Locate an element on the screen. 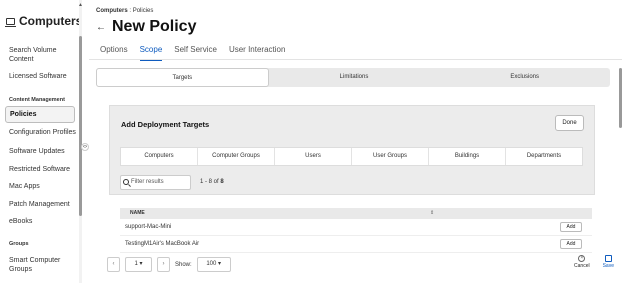 The height and width of the screenshot is (283, 622). breadcrumb-leaf: Policies is located at coordinates (143, 11).